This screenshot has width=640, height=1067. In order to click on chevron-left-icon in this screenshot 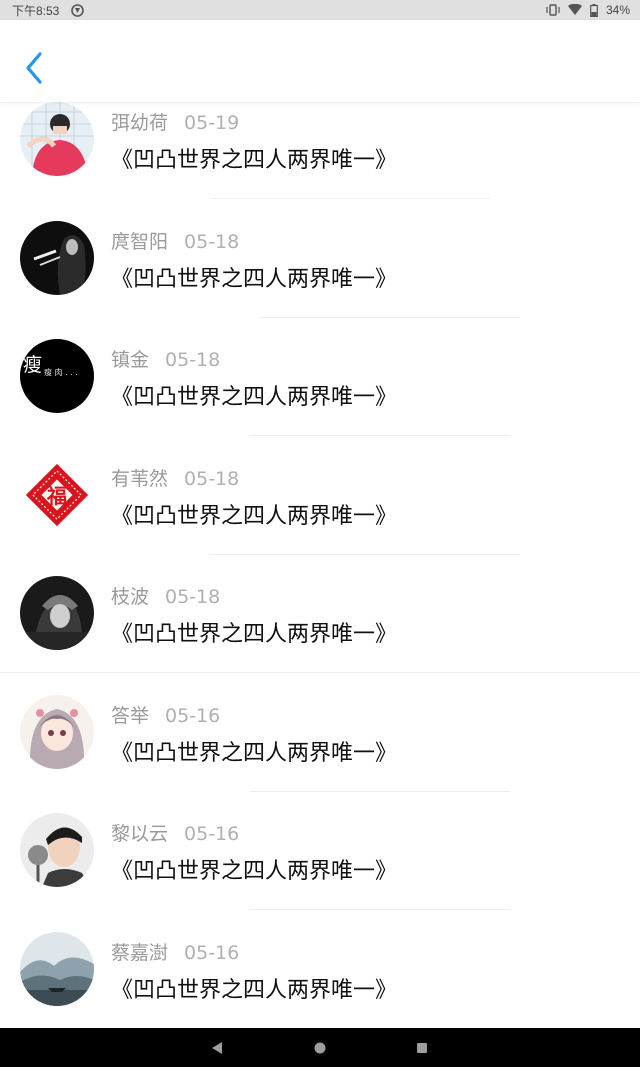, I will do `click(34, 68)`.